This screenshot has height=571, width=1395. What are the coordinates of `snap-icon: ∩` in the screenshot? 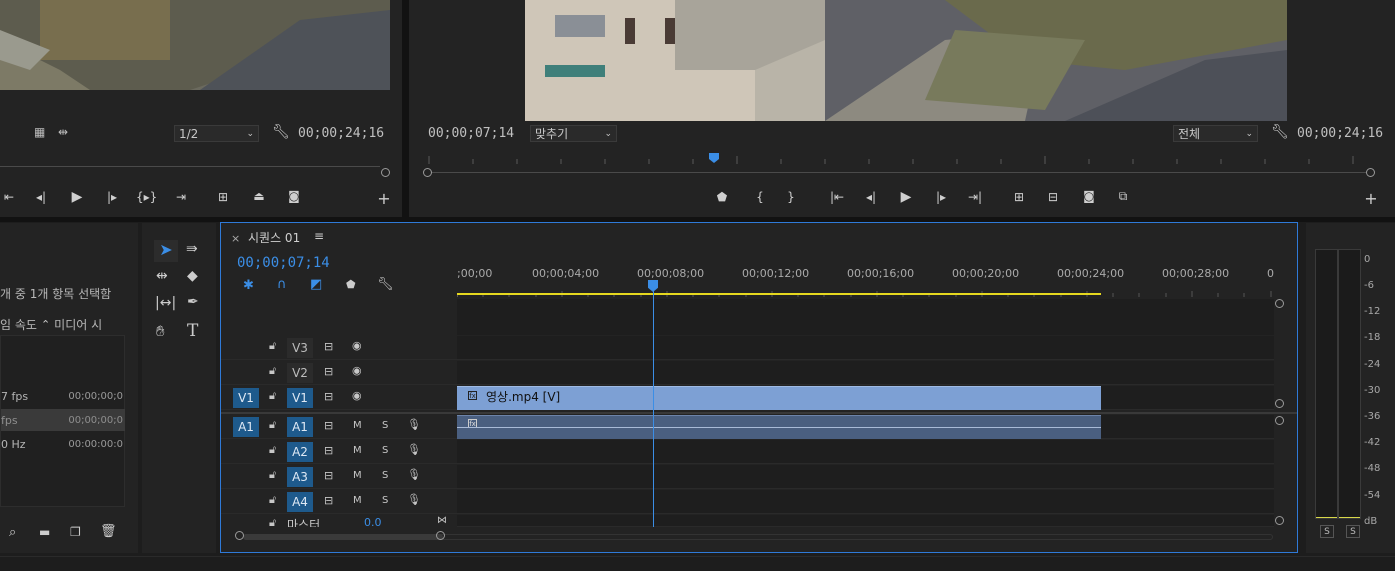 It's located at (282, 284).